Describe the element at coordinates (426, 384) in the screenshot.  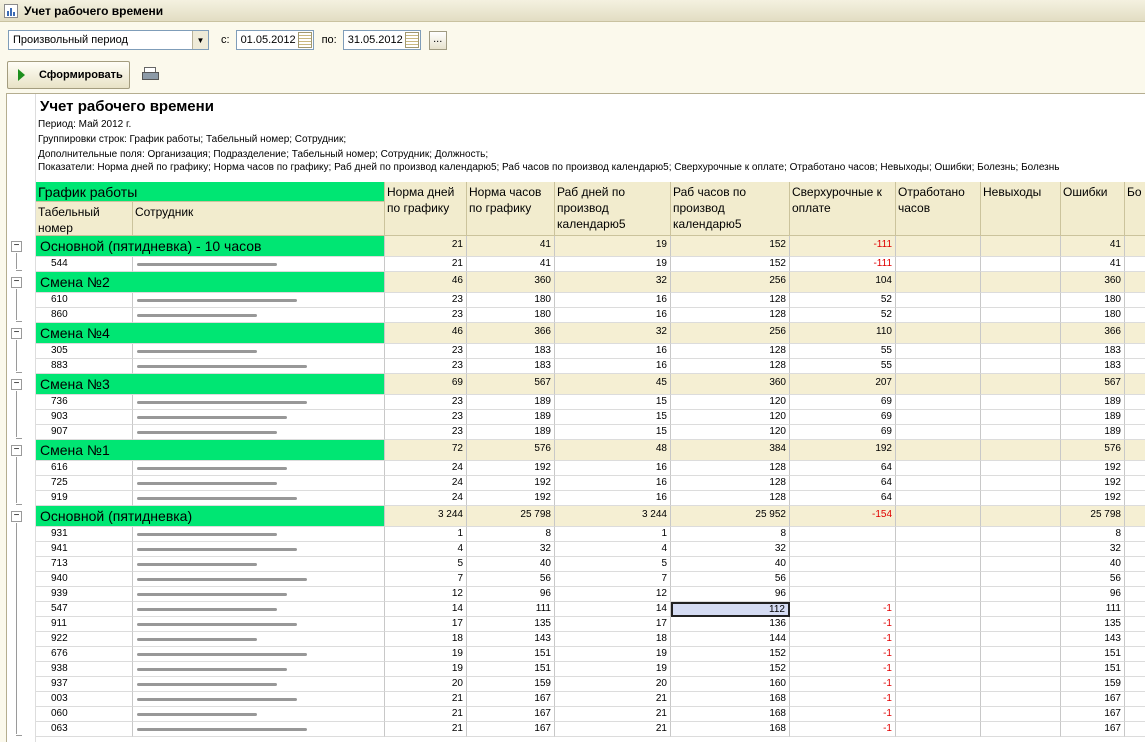
I see `value-cell: 69` at that location.